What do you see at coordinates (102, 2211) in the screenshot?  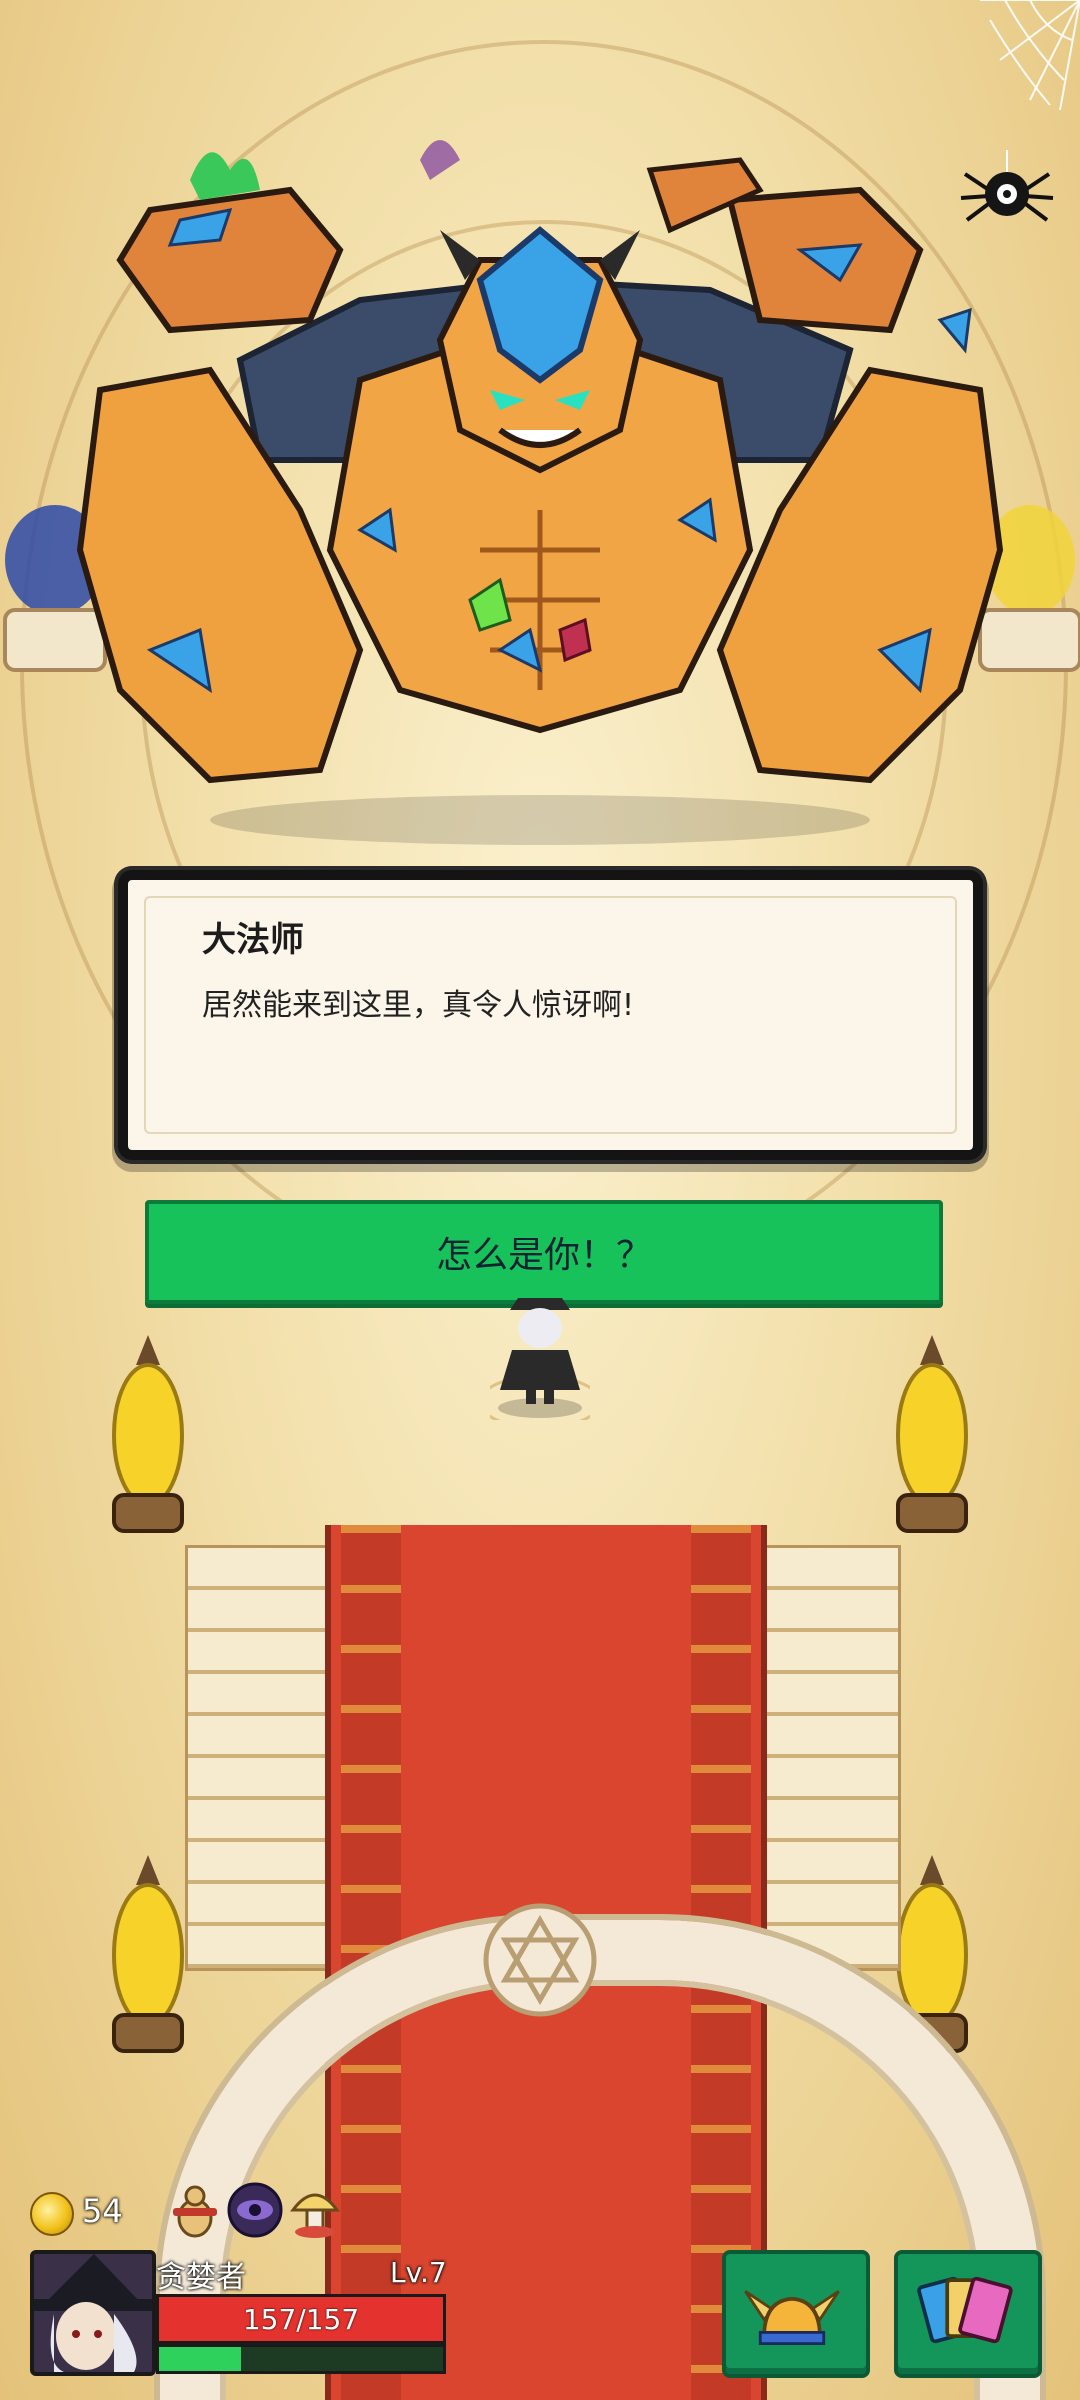 I see `coin-count: 54` at bounding box center [102, 2211].